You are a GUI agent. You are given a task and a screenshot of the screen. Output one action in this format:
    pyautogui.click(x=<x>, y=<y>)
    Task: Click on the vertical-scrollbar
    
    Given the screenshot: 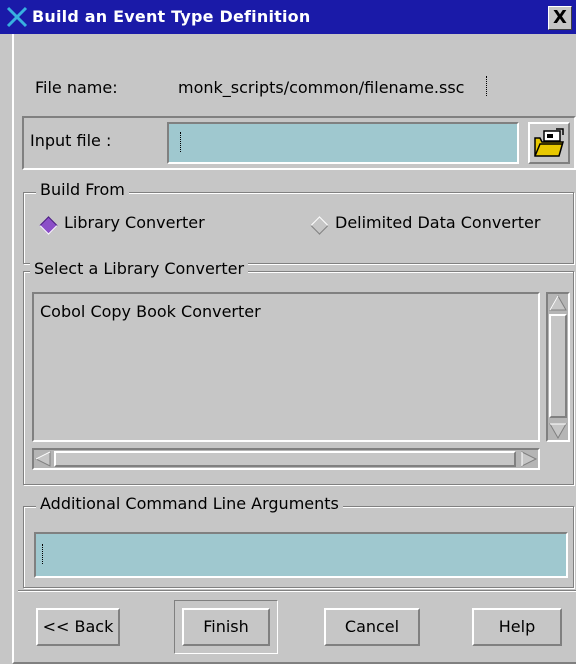 What is the action you would take?
    pyautogui.click(x=558, y=367)
    